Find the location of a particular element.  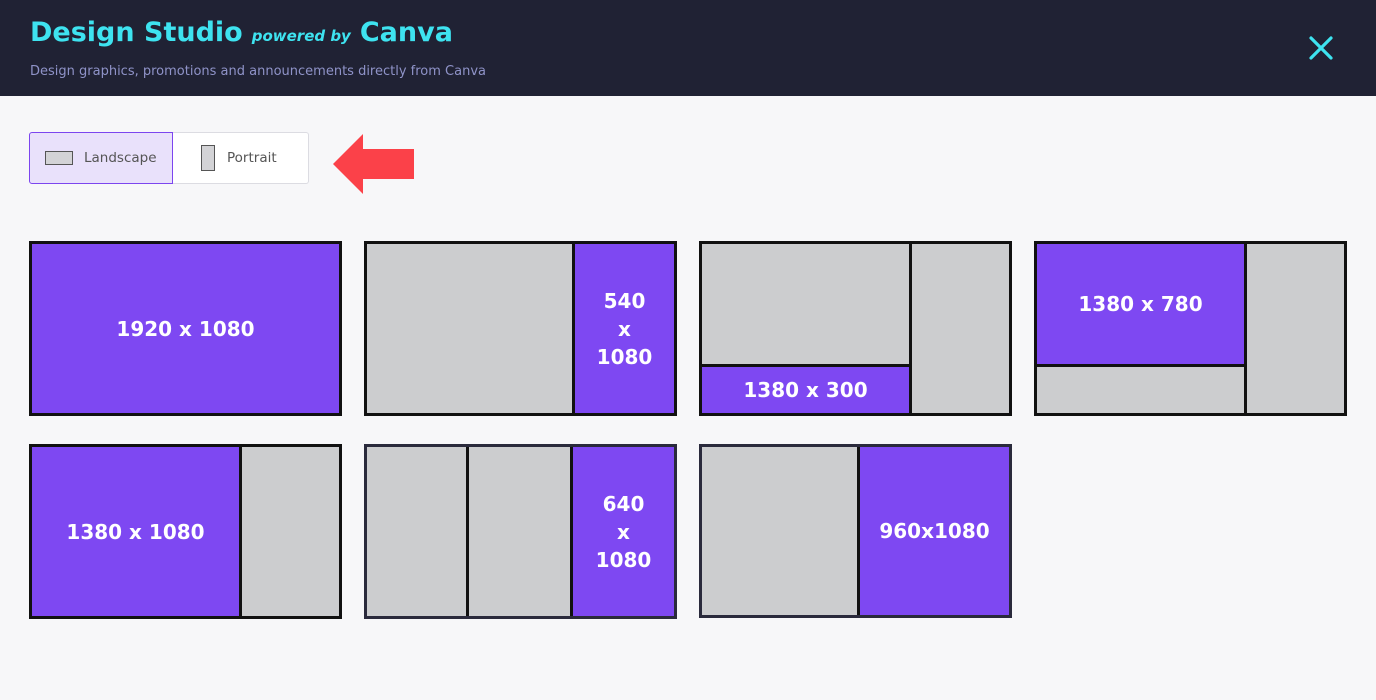

template-1380x1080: 1380 x 1080 is located at coordinates (185, 531).